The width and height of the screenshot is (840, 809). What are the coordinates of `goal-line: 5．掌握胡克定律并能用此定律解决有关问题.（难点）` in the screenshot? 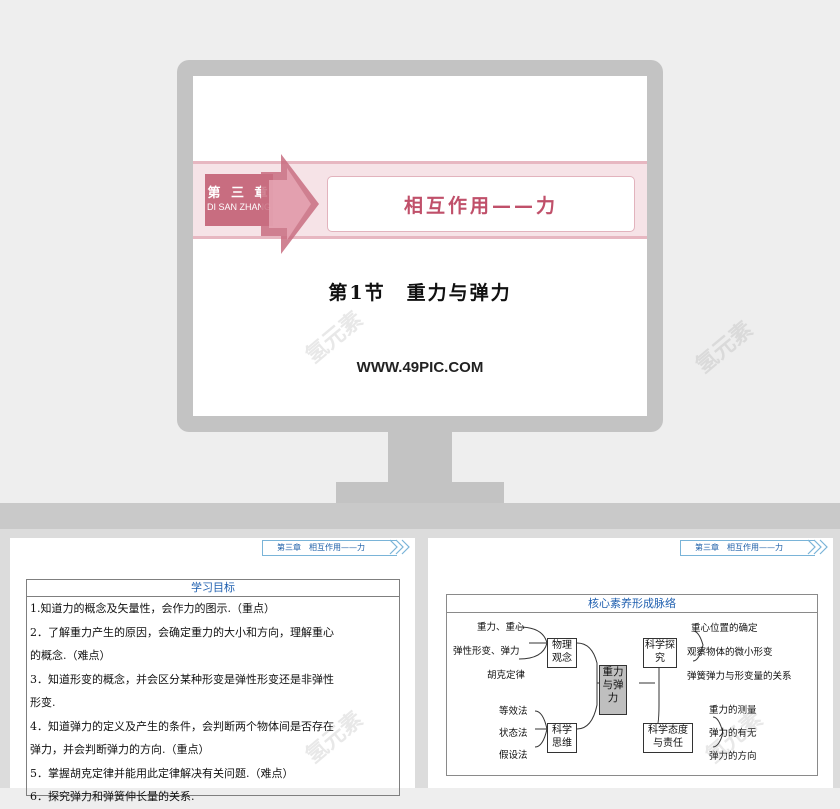 It's located at (162, 773).